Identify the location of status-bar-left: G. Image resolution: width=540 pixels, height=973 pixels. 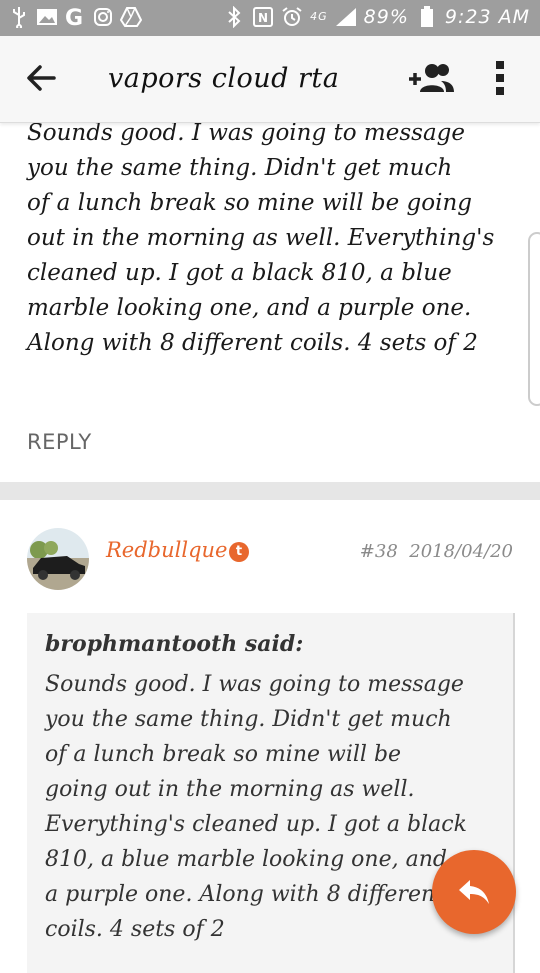
(75, 17).